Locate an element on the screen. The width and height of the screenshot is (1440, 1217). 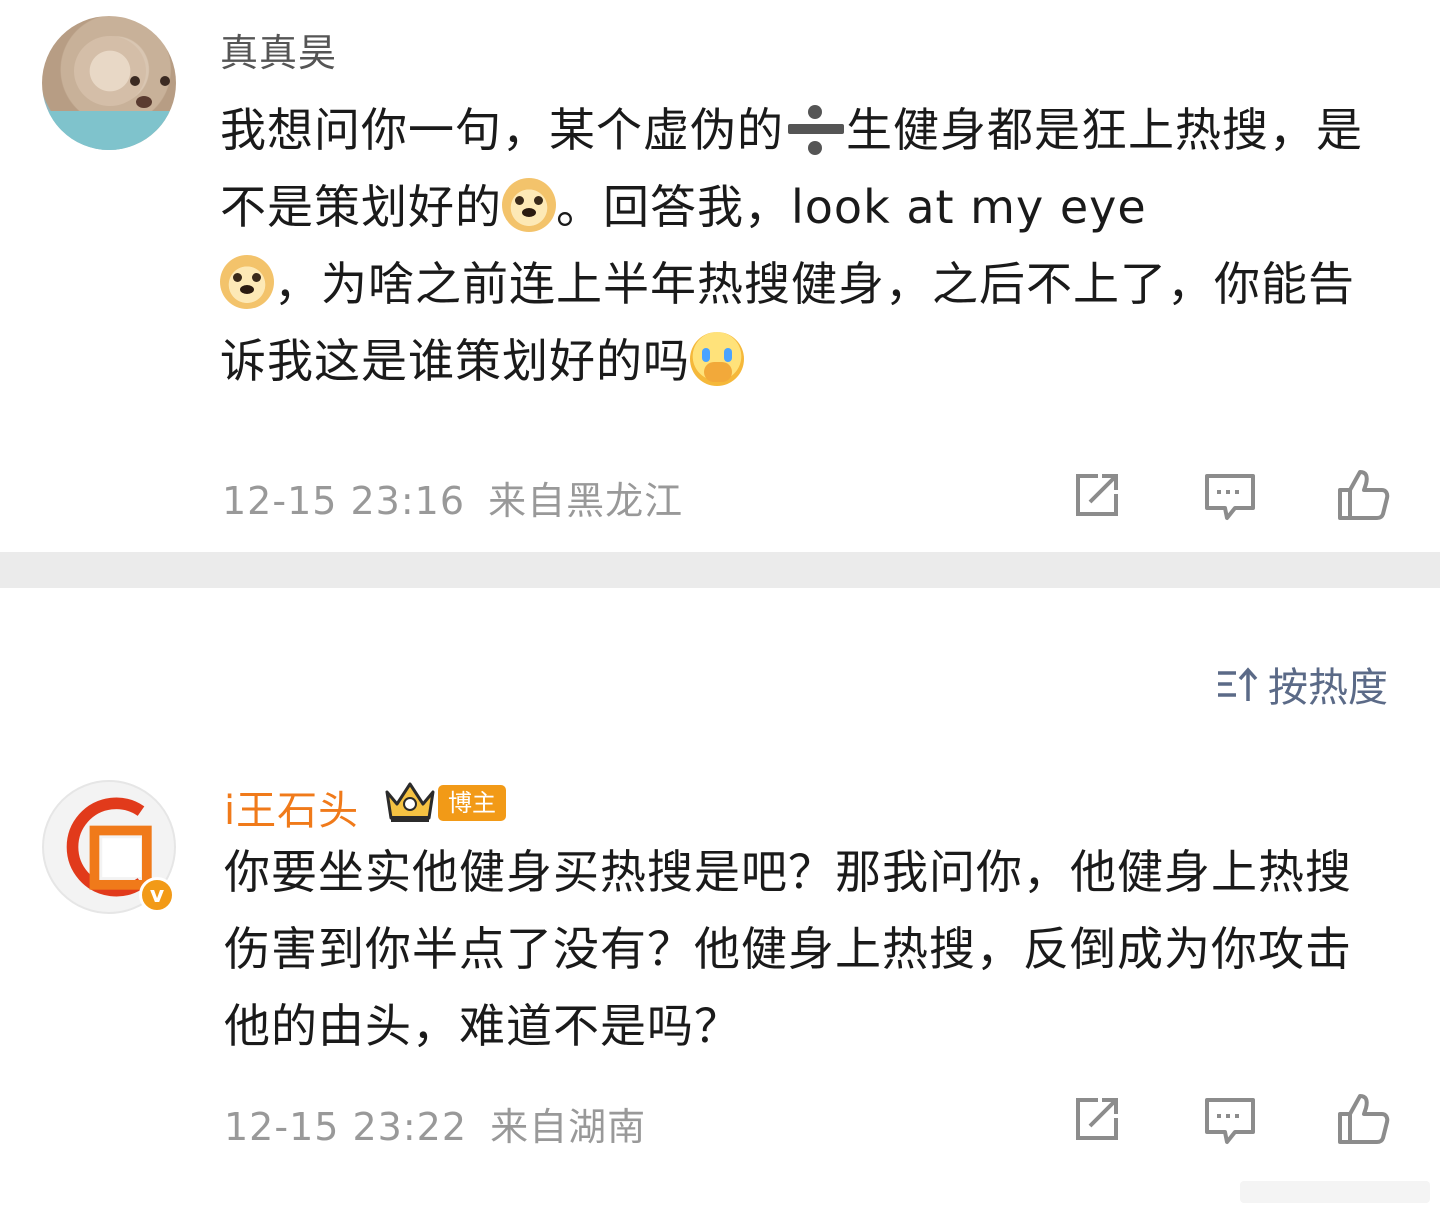
watermark-icon is located at coordinates (1335, 1192).